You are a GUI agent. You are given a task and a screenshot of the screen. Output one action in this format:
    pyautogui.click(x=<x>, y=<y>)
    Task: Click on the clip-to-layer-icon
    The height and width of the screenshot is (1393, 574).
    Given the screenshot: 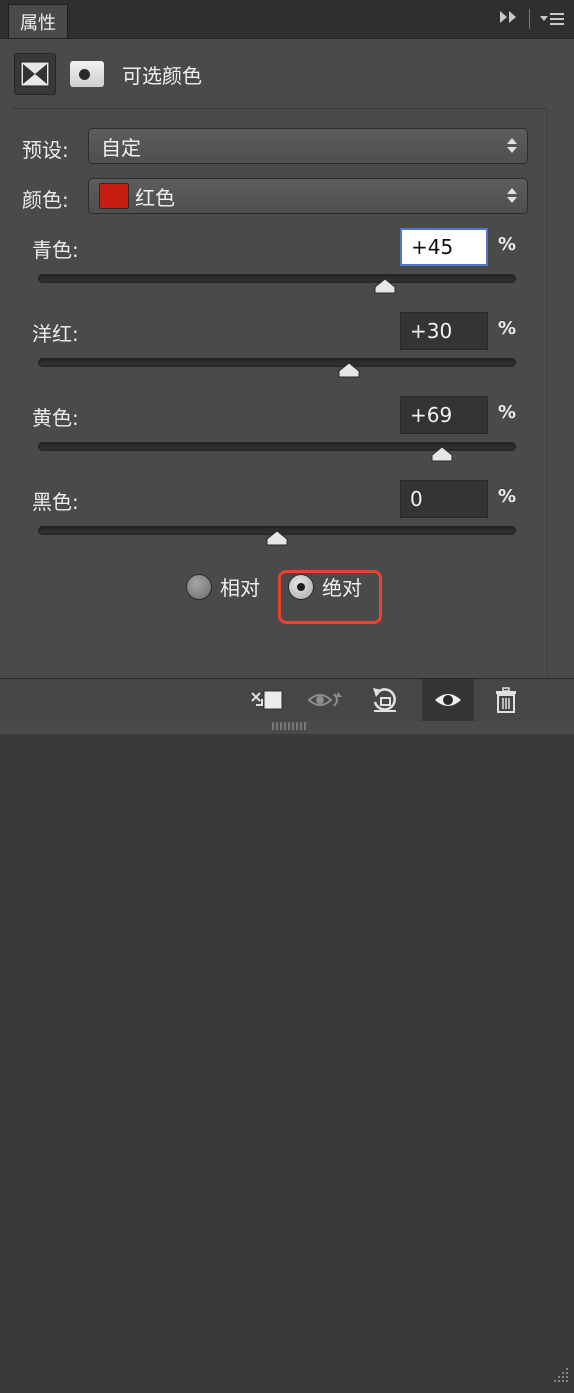 What is the action you would take?
    pyautogui.click(x=267, y=700)
    